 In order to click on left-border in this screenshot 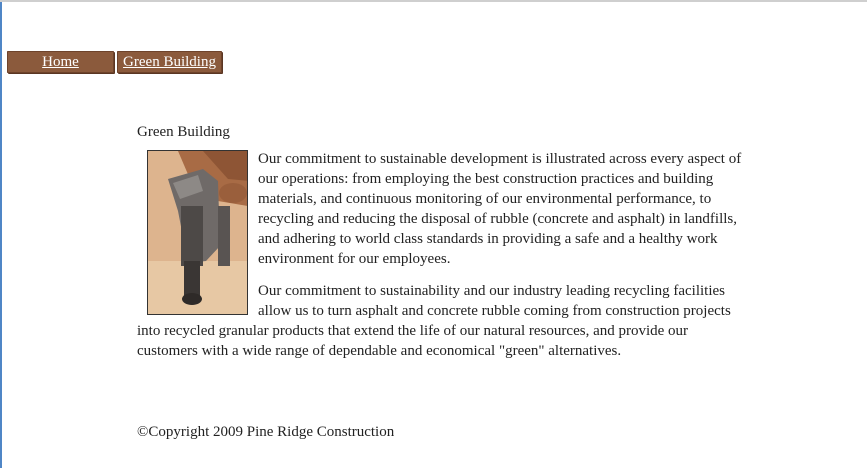, I will do `click(1, 235)`.